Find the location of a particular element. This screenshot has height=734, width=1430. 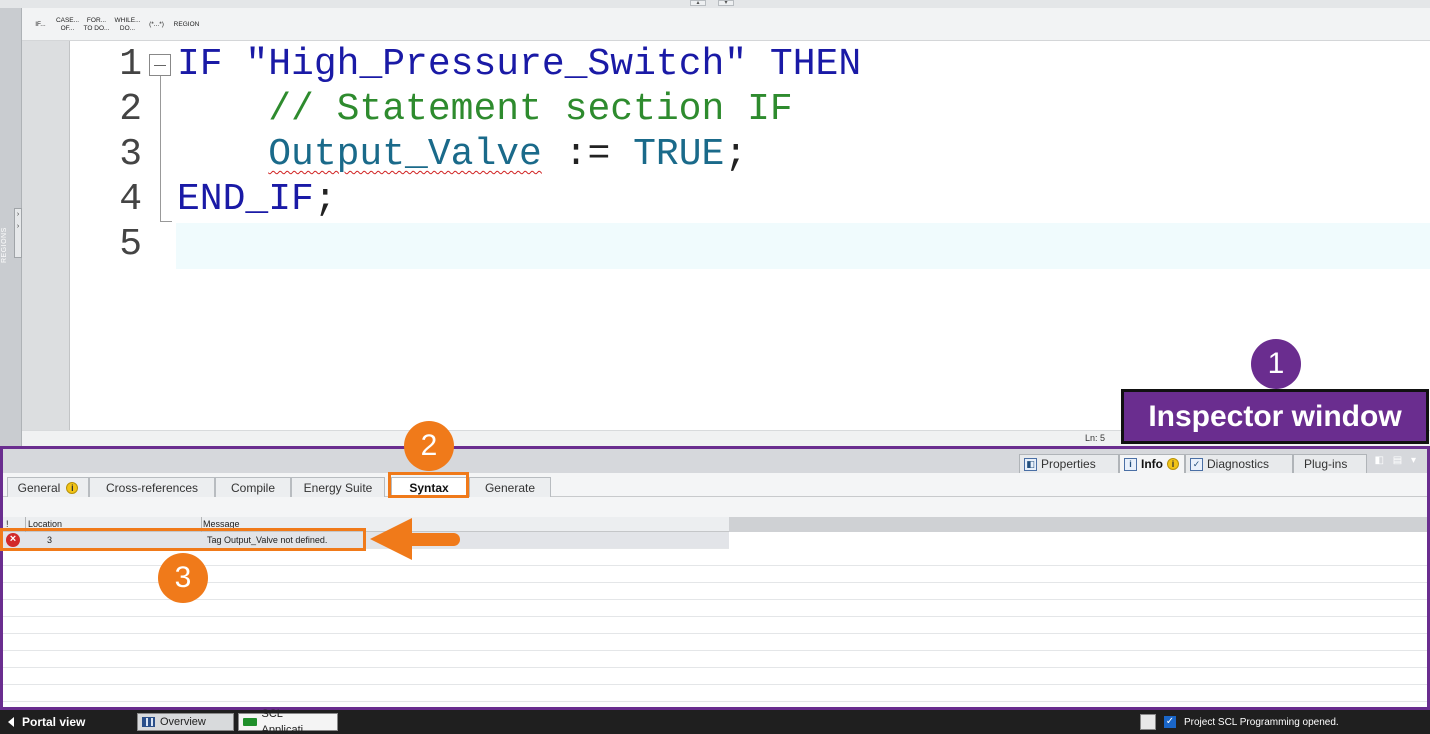

undefined-tag-token: Output_Valve is located at coordinates (405, 154).